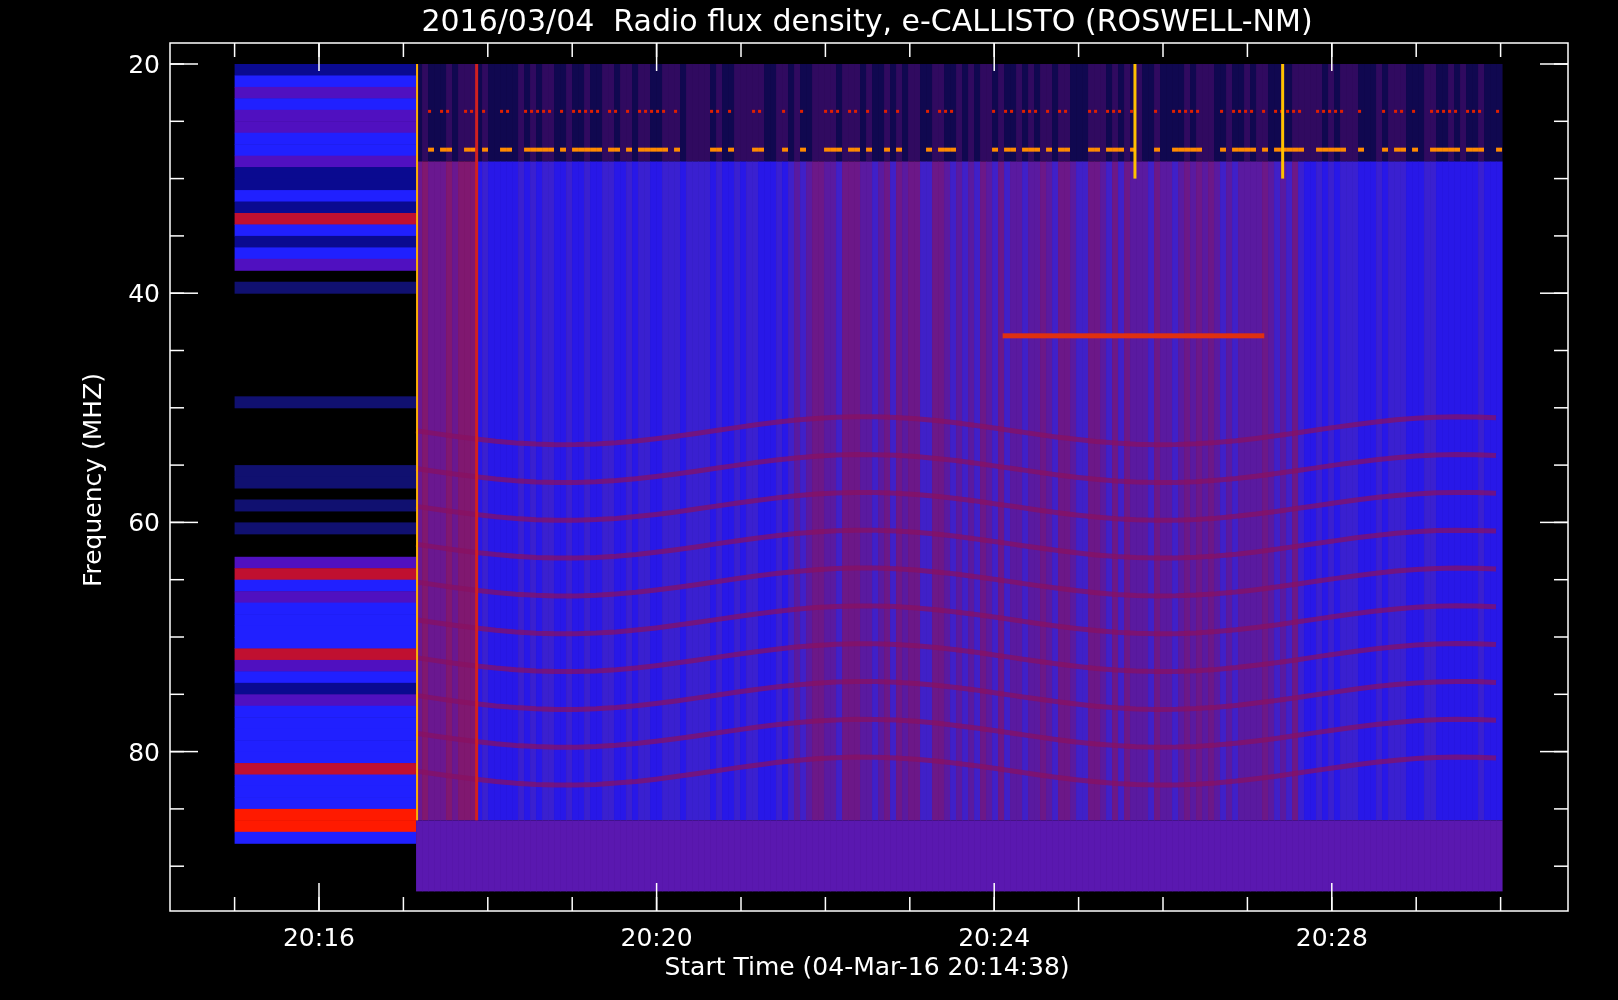 This screenshot has height=1000, width=1618. I want to click on y-tick-label: 20, so click(144, 64).